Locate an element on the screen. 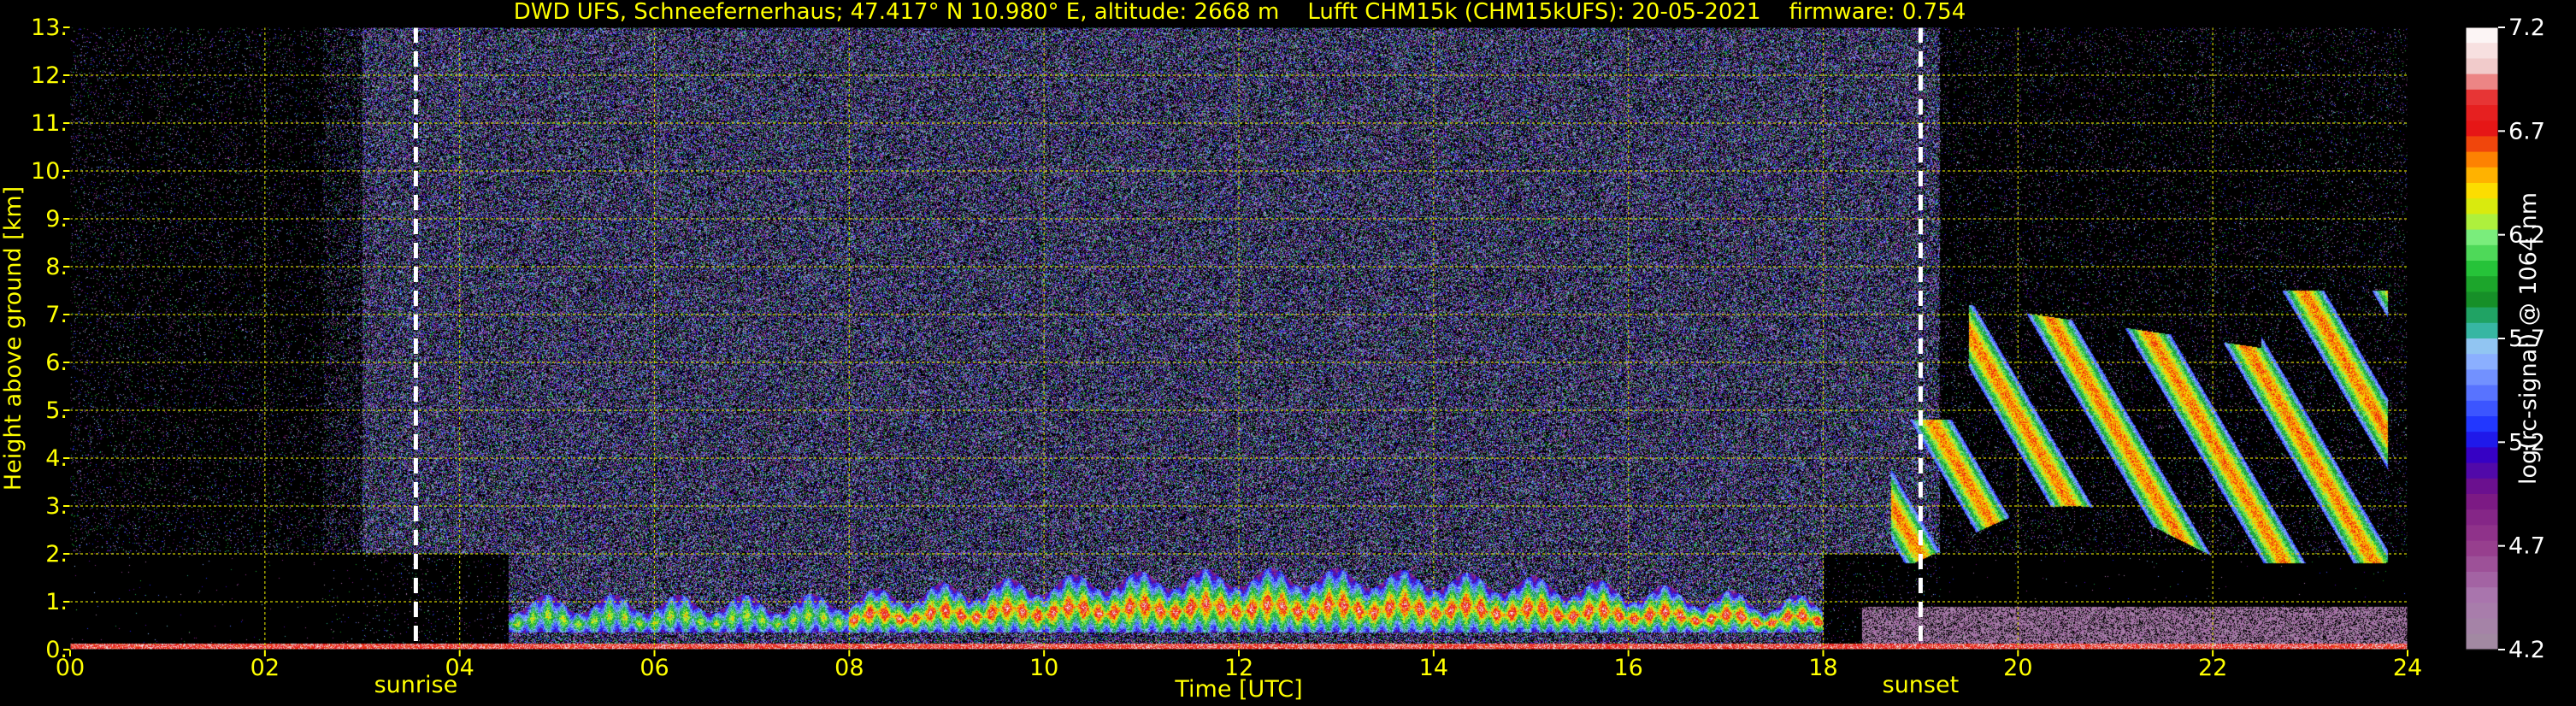 The image size is (2576, 706). colorbar-tick-label: 4.7 is located at coordinates (2526, 546).